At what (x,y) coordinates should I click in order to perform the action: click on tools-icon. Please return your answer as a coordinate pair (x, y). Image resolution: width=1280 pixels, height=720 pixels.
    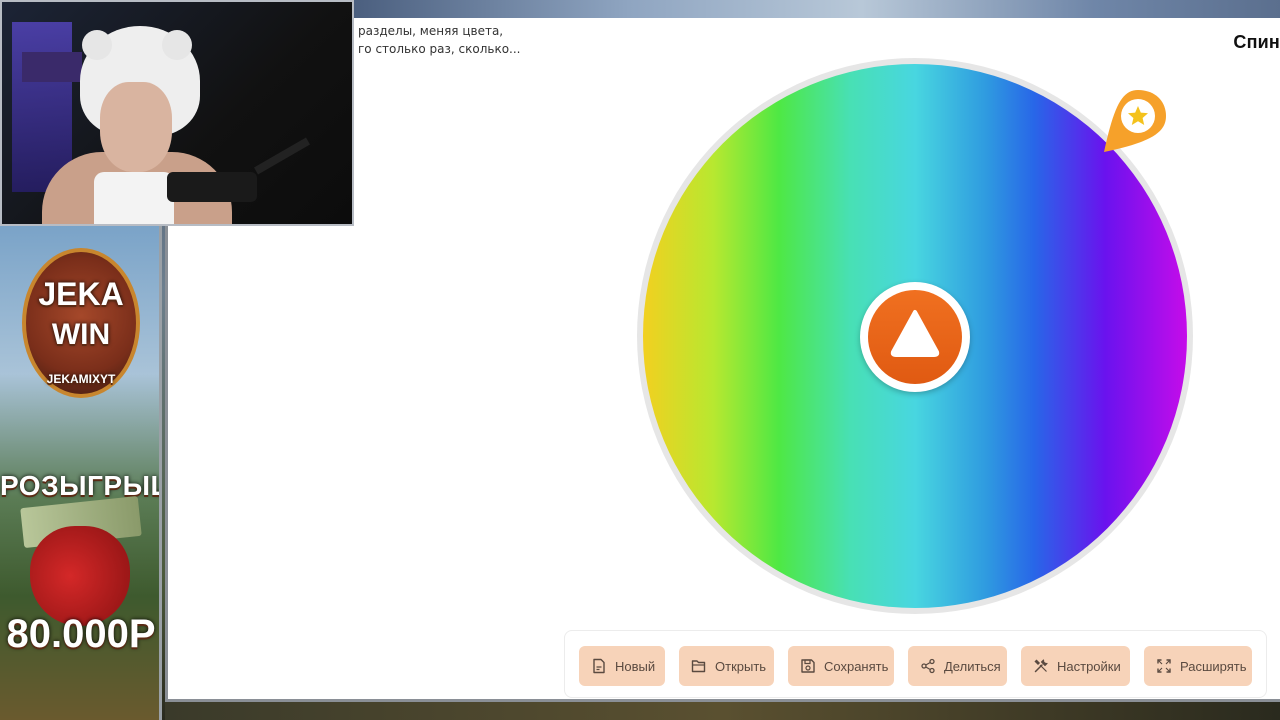
    Looking at the image, I should click on (1041, 666).